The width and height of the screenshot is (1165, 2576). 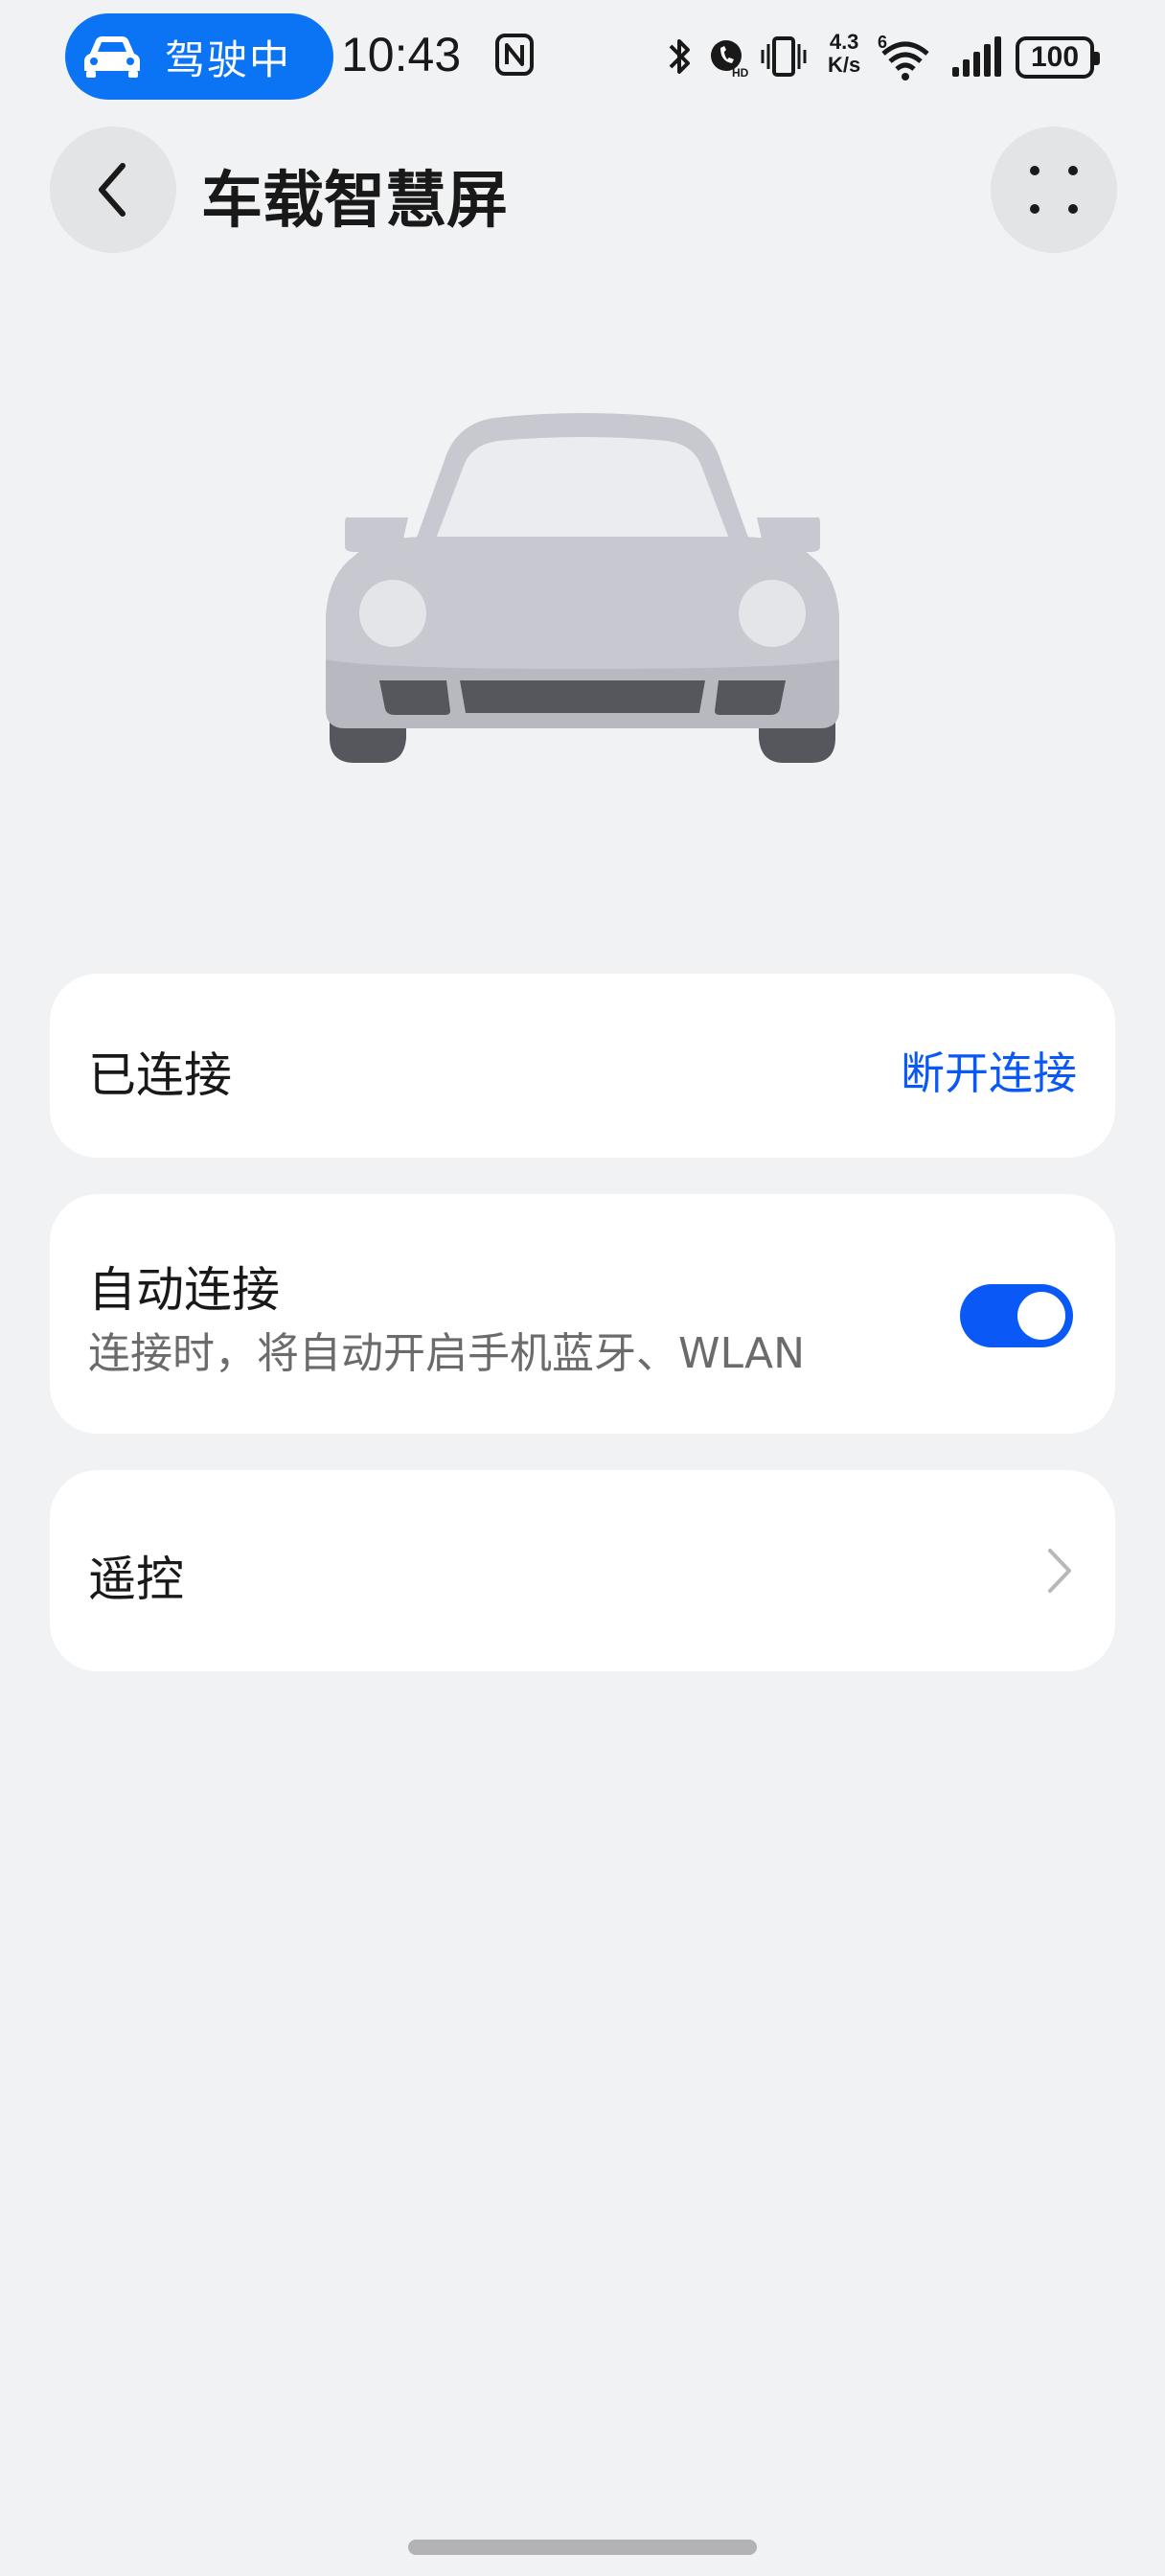 I want to click on connection-status-card: 已连接 断开连接, so click(x=582, y=1066).